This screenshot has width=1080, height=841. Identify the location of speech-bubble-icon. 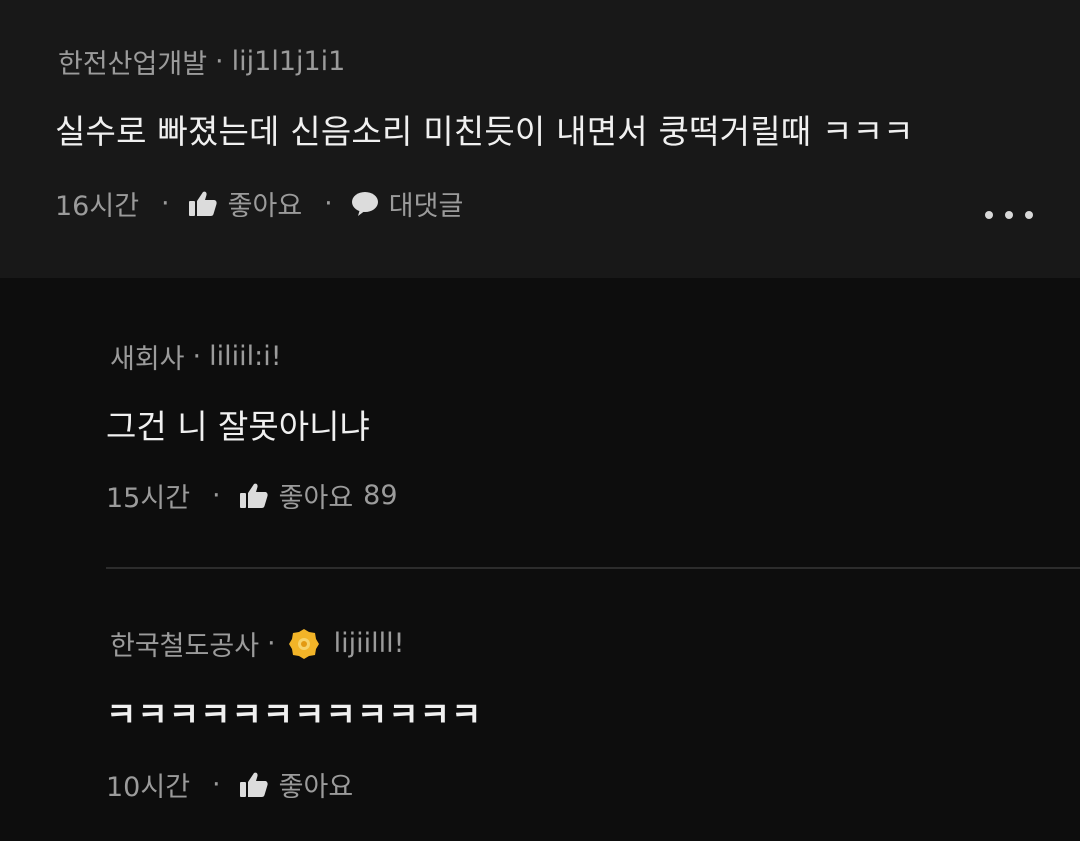
(365, 204).